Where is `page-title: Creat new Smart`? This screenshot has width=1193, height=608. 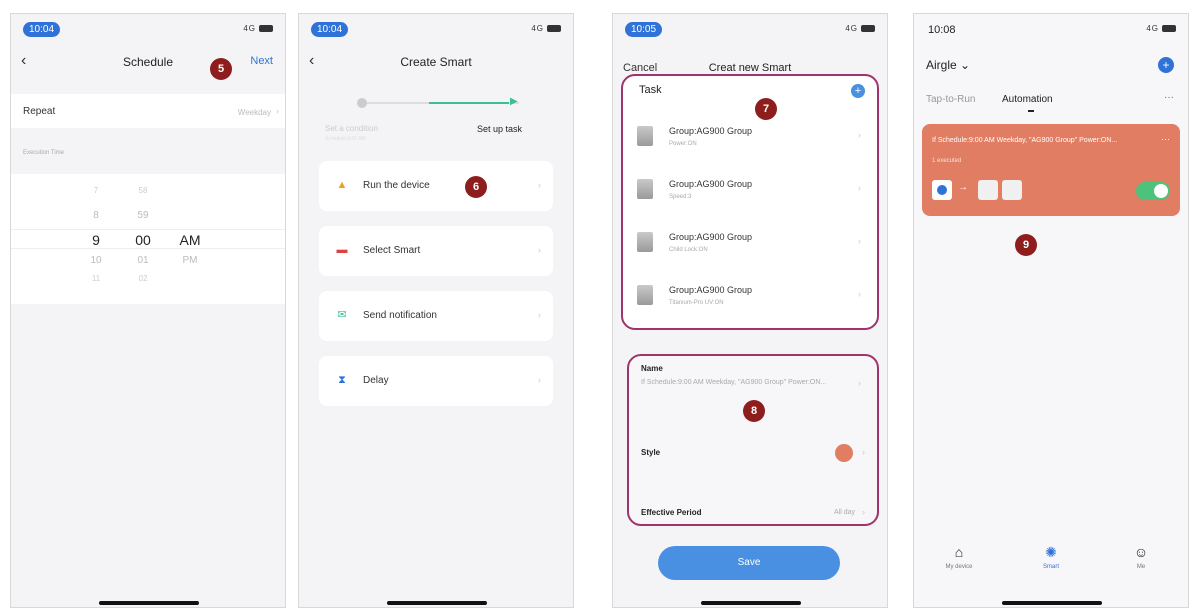 page-title: Creat new Smart is located at coordinates (750, 68).